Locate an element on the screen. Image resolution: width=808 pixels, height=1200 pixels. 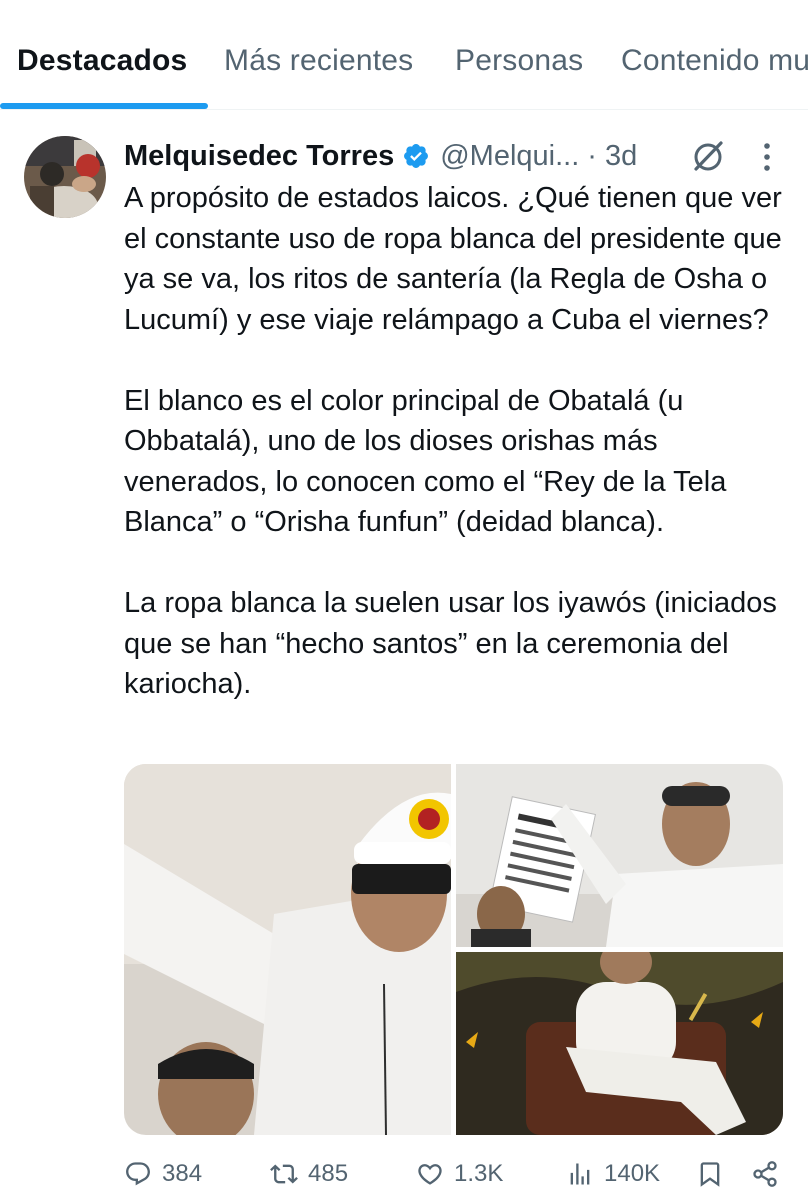
bookmark-icon is located at coordinates (710, 1174).